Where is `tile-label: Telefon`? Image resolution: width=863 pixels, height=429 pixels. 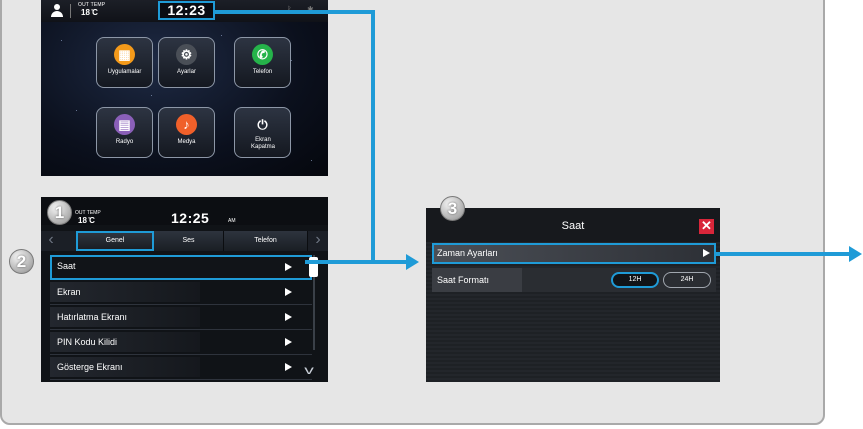
tile-label: Telefon is located at coordinates (262, 72).